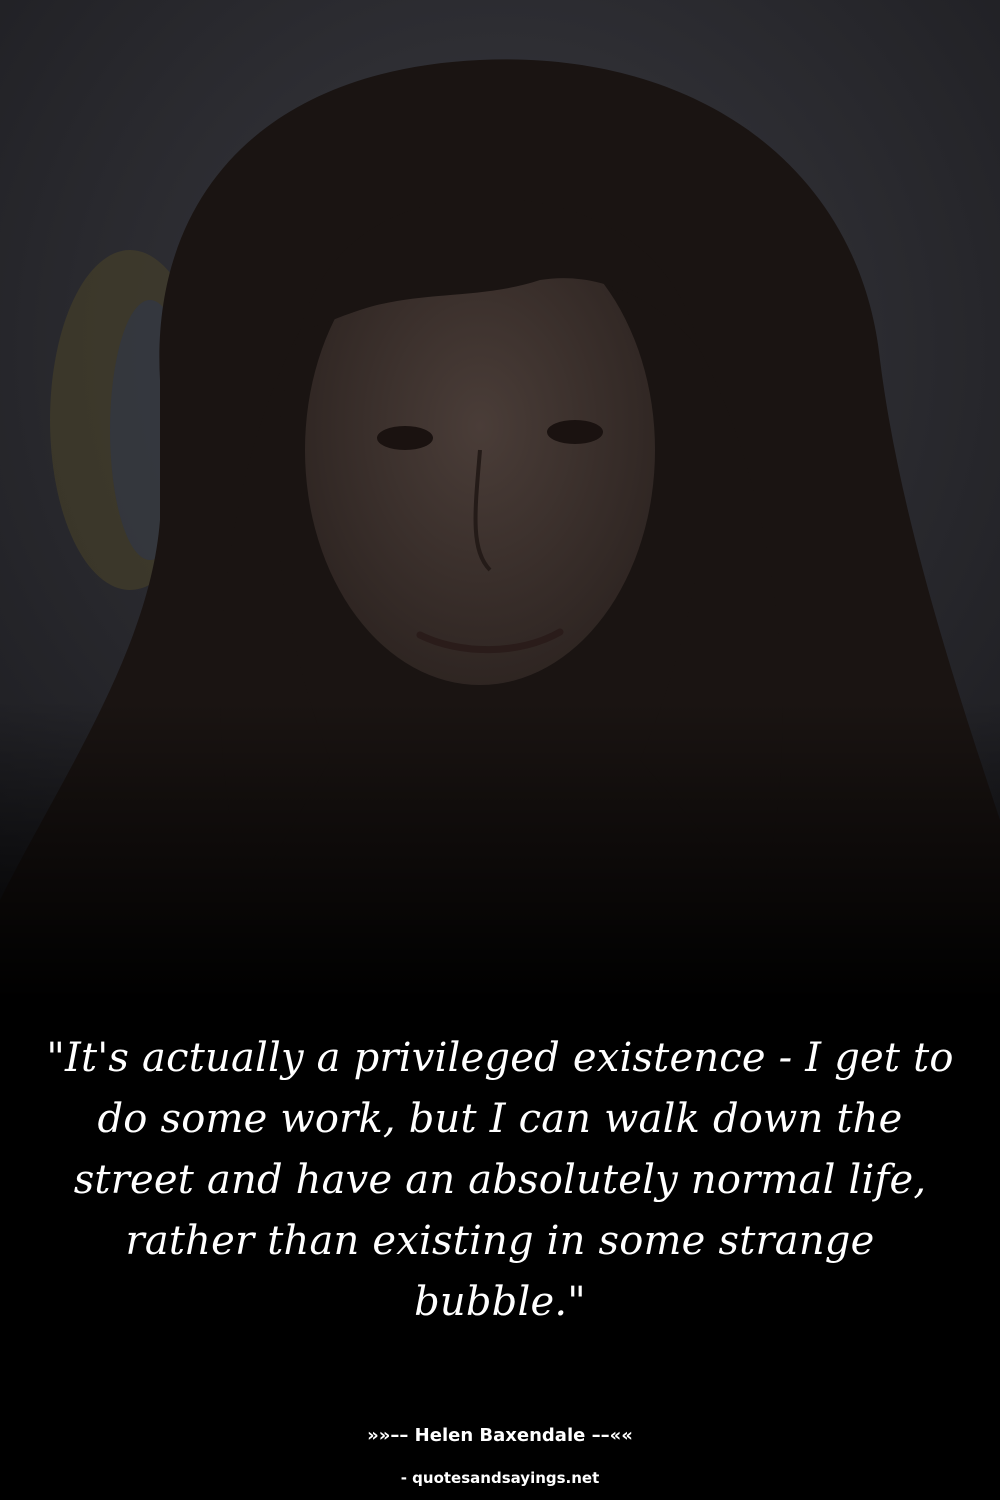  Describe the element at coordinates (500, 1478) in the screenshot. I see `source-credit: - quotesandsayings.net` at that location.